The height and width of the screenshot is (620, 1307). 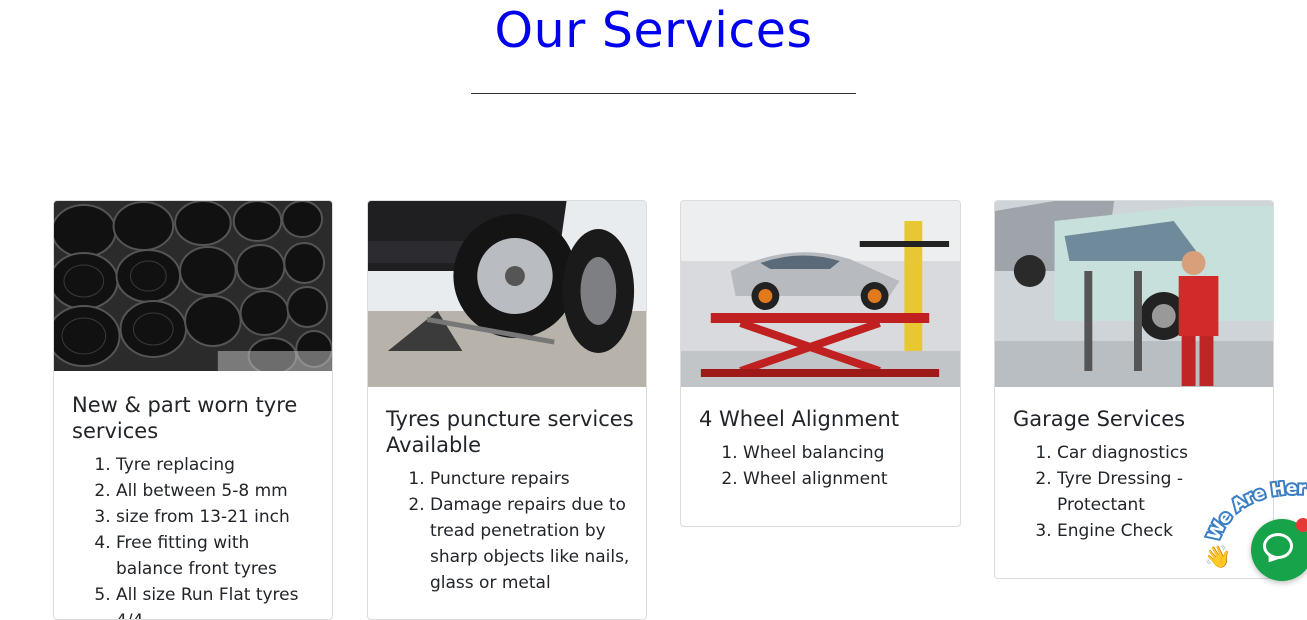 I want to click on list-item: Free fitting with balance front tyres, so click(x=218, y=556).